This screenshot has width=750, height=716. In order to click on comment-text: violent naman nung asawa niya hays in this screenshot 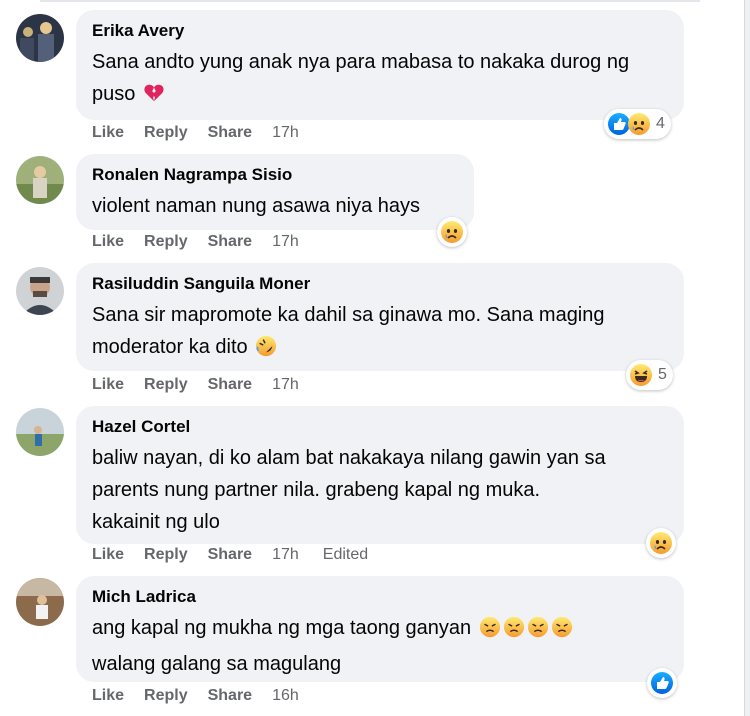, I will do `click(256, 206)`.